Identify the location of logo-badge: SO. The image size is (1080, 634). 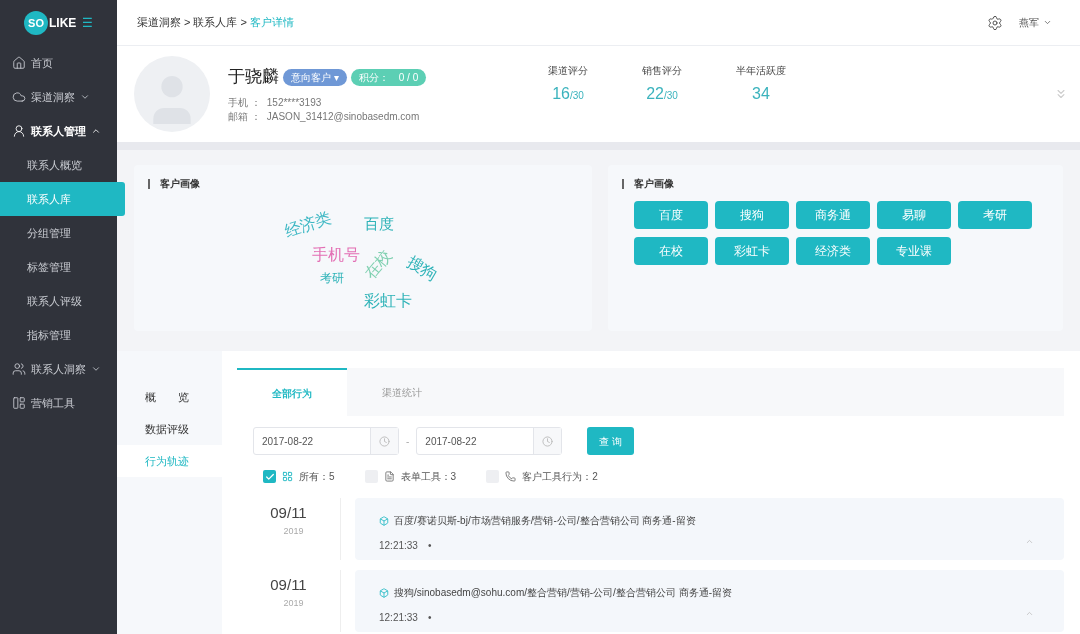
(36, 23).